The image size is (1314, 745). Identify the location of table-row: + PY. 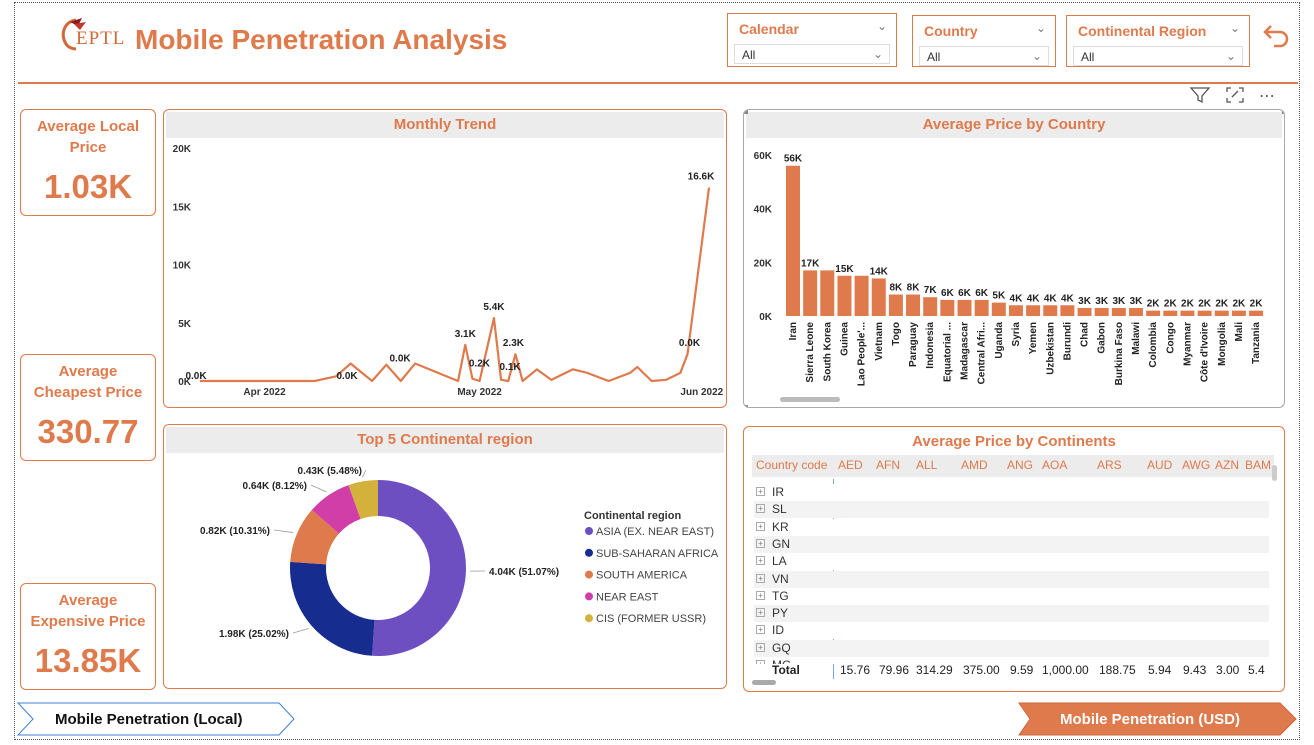
(1011, 614).